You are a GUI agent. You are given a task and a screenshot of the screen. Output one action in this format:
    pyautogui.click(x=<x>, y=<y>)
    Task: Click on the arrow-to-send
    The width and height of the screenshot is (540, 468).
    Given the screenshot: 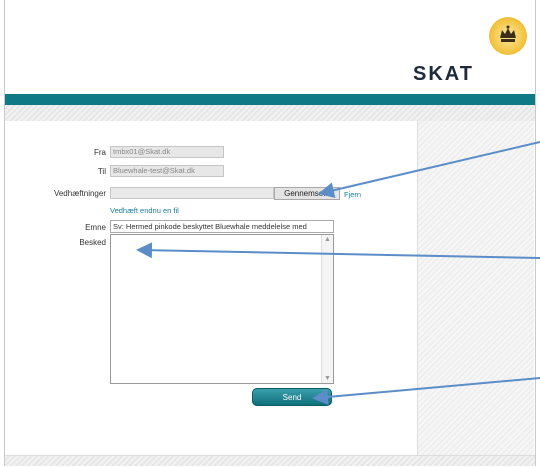 What is the action you would take?
    pyautogui.click(x=426, y=391)
    